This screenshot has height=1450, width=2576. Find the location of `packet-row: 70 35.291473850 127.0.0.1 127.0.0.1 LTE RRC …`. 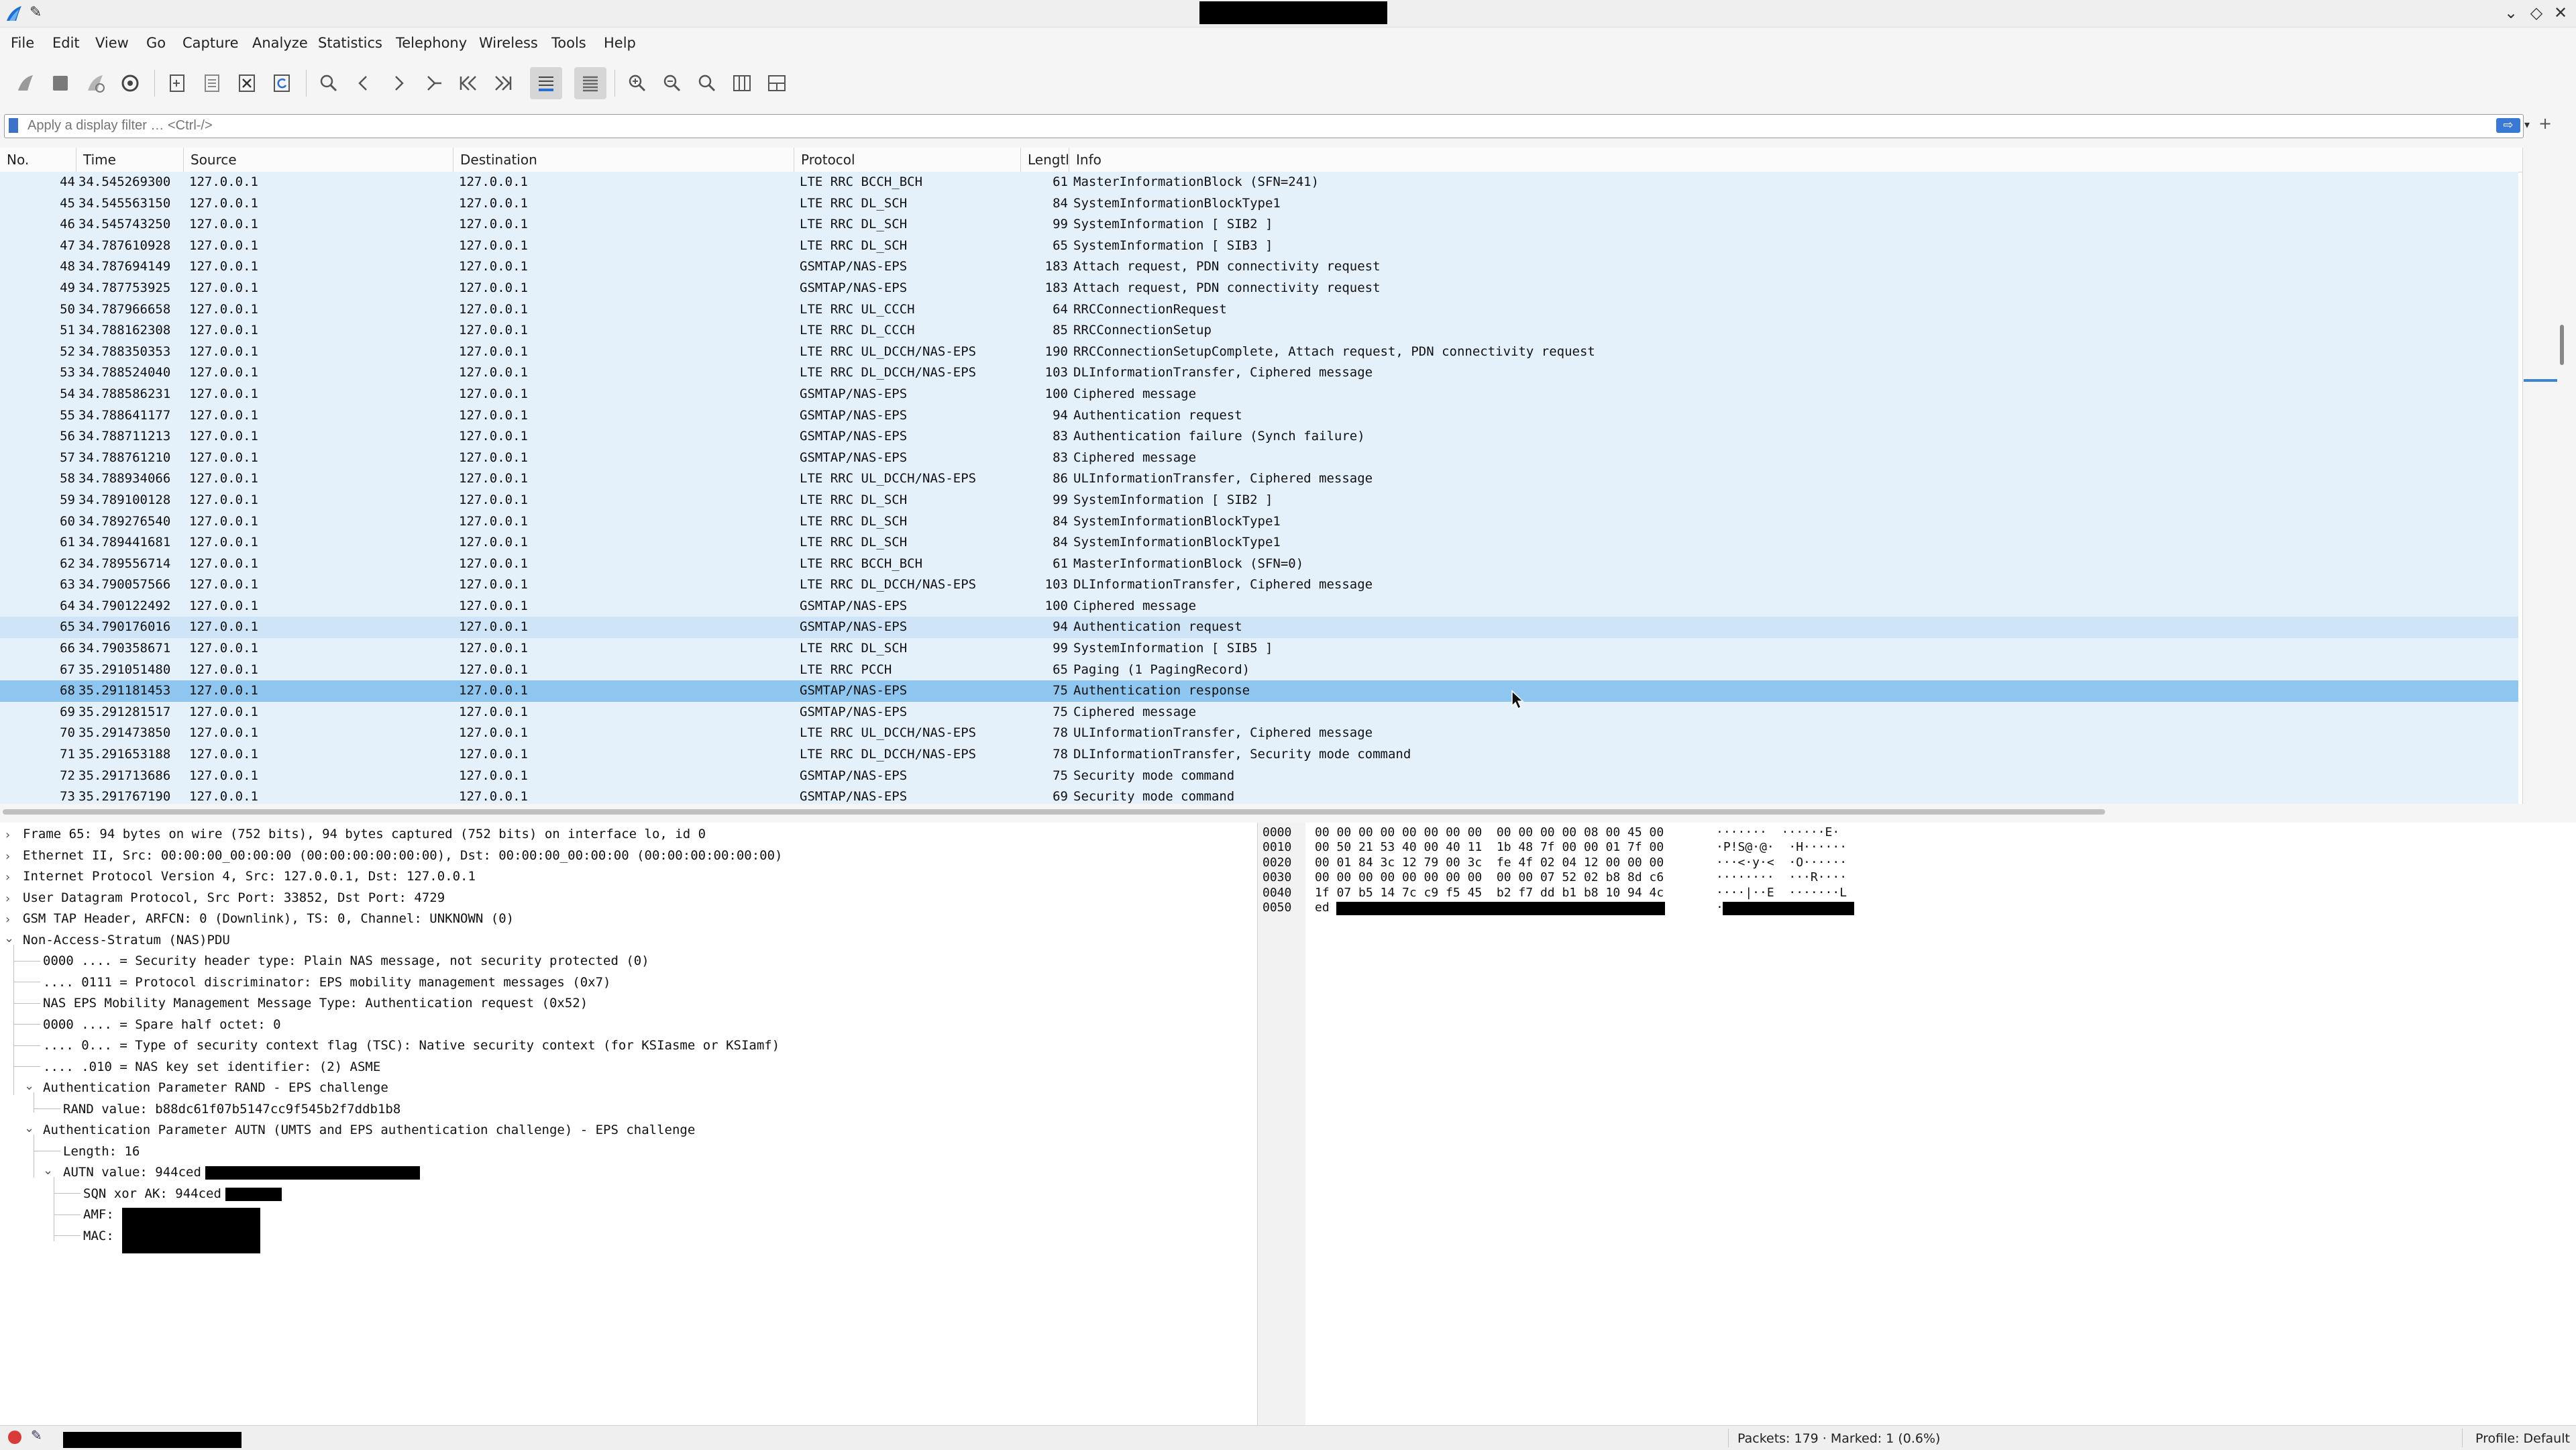

packet-row: 70 35.291473850 127.0.0.1 127.0.0.1 LTE RRC … is located at coordinates (1259, 734).